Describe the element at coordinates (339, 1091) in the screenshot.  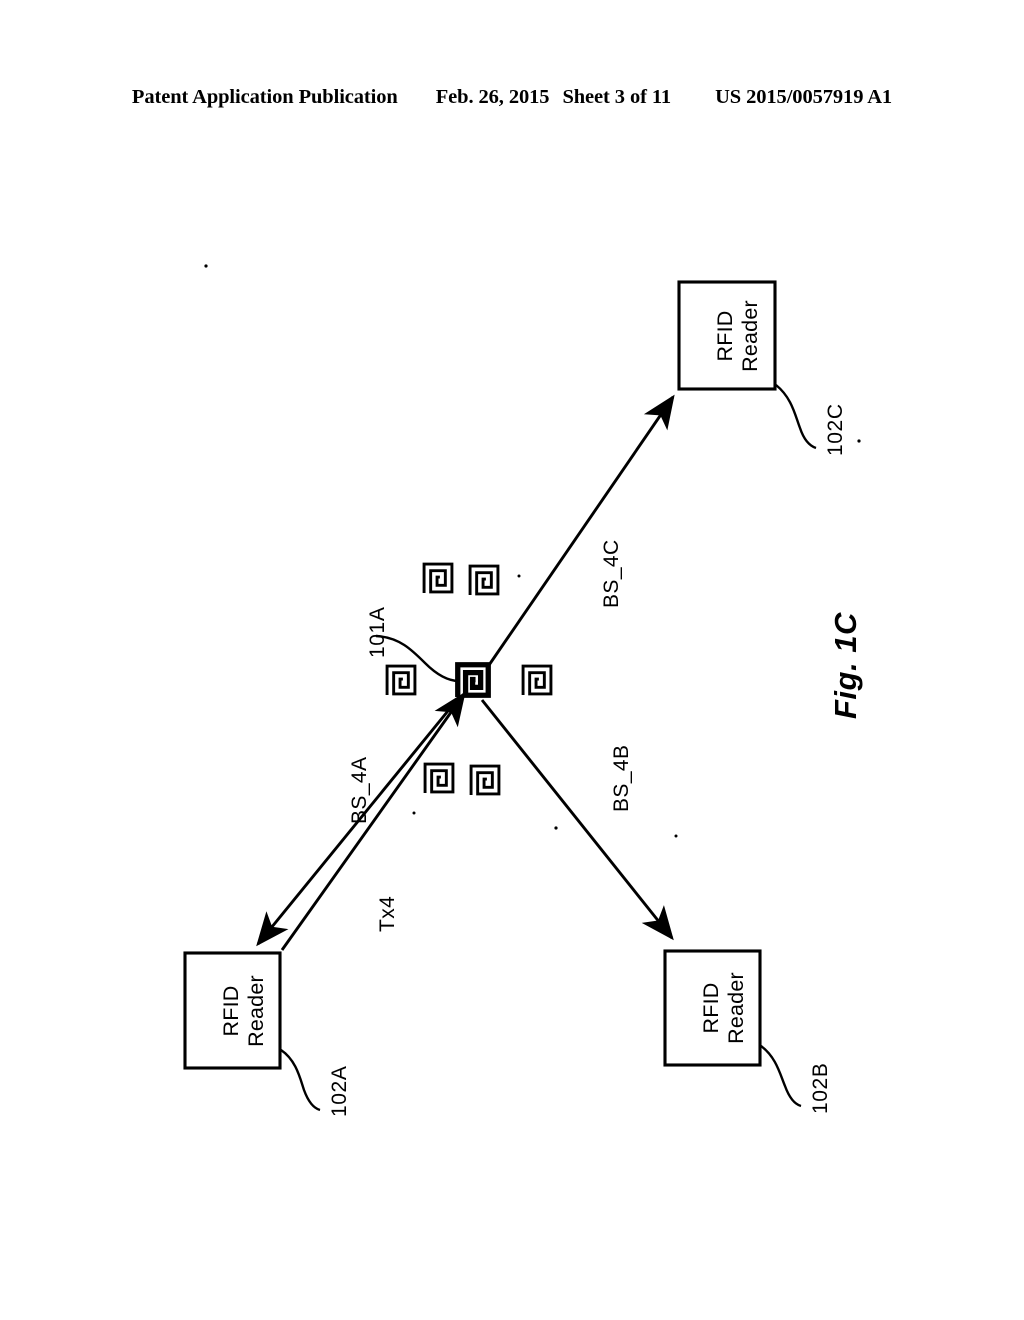
I see `reference-numeral-102a: 102A` at that location.